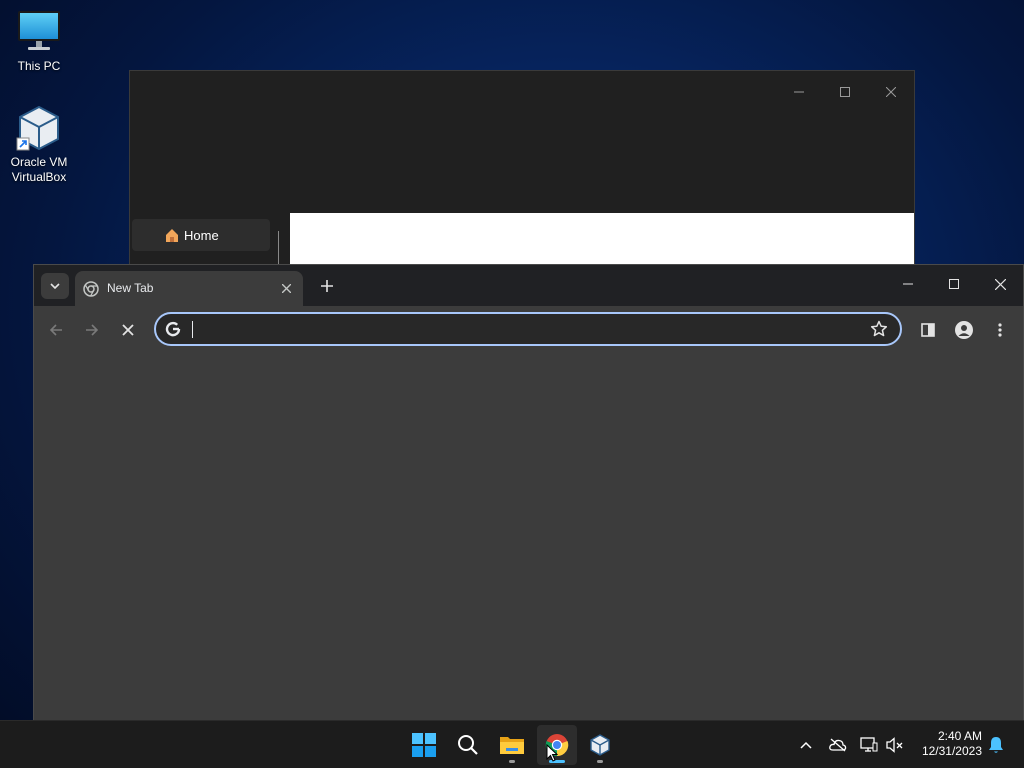  I want to click on back-button, so click(56, 330).